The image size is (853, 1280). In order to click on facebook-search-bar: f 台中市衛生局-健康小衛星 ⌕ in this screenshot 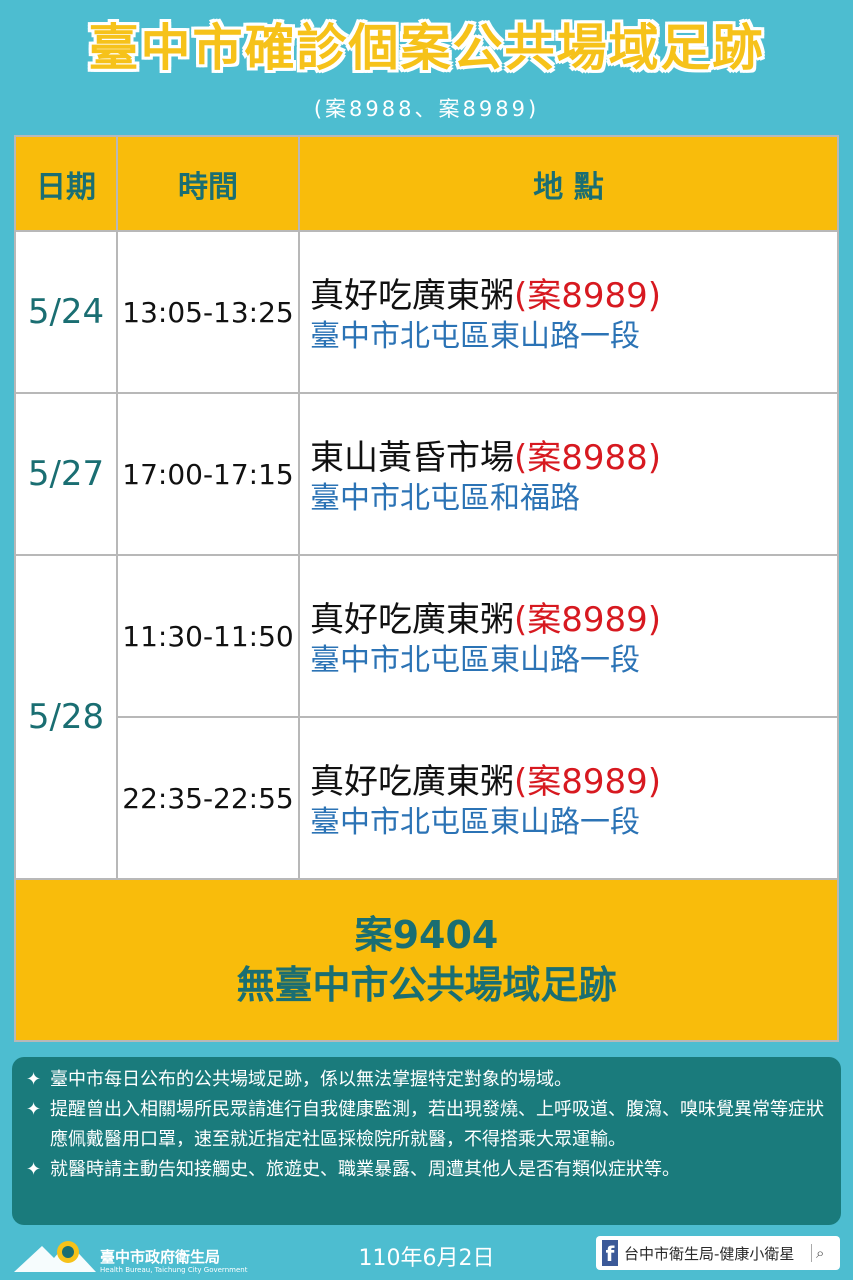, I will do `click(718, 1253)`.